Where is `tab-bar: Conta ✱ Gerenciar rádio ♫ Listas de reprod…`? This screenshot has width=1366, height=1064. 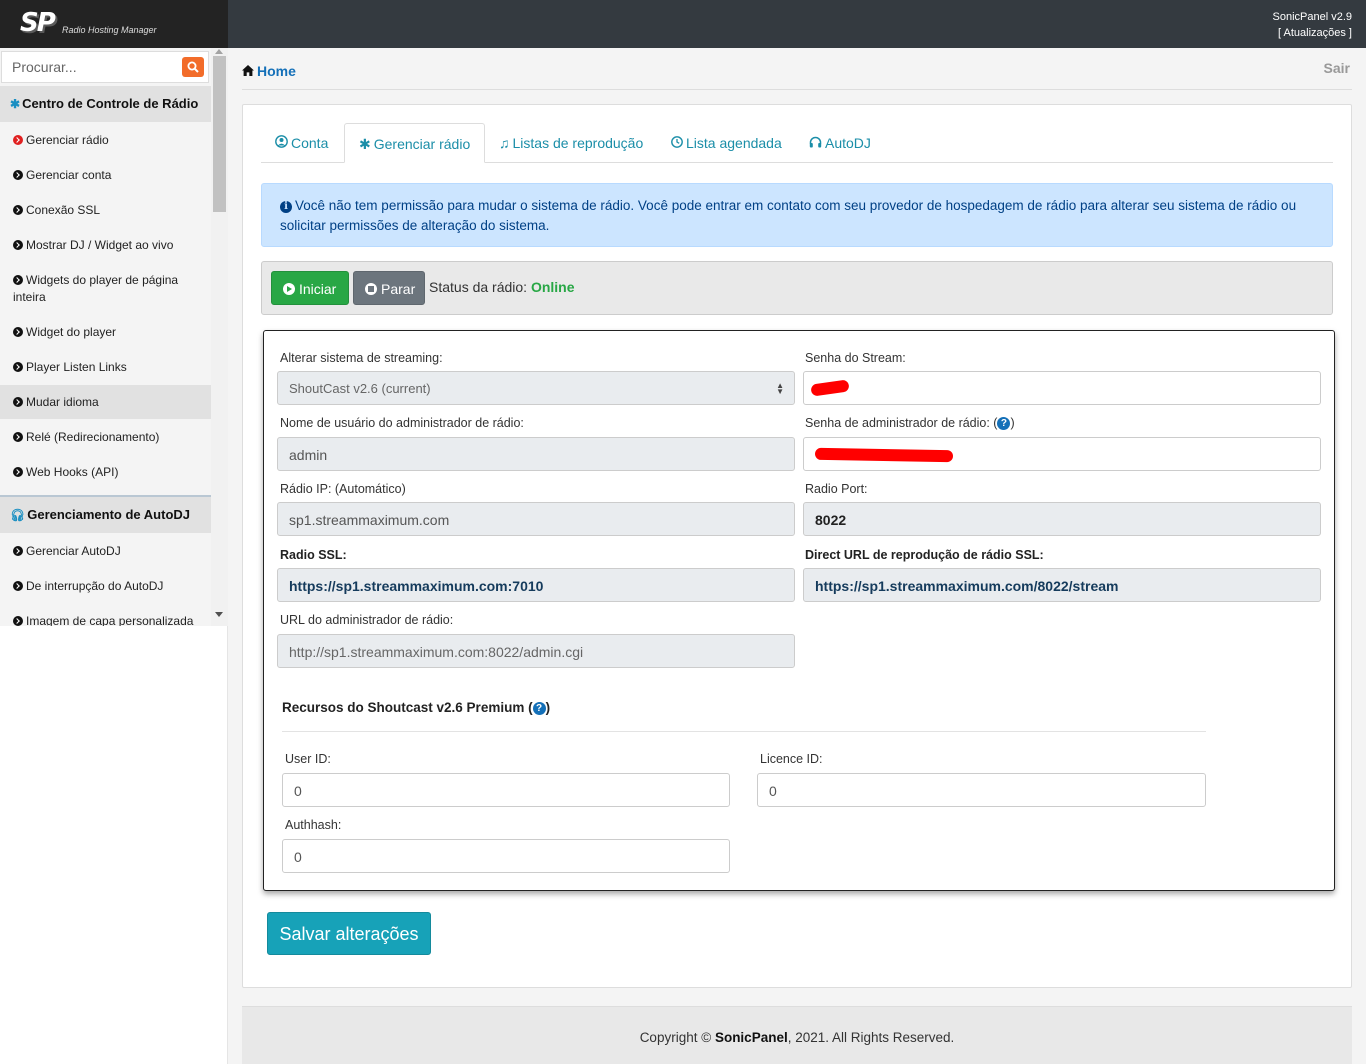 tab-bar: Conta ✱ Gerenciar rádio ♫ Listas de reprod… is located at coordinates (797, 143).